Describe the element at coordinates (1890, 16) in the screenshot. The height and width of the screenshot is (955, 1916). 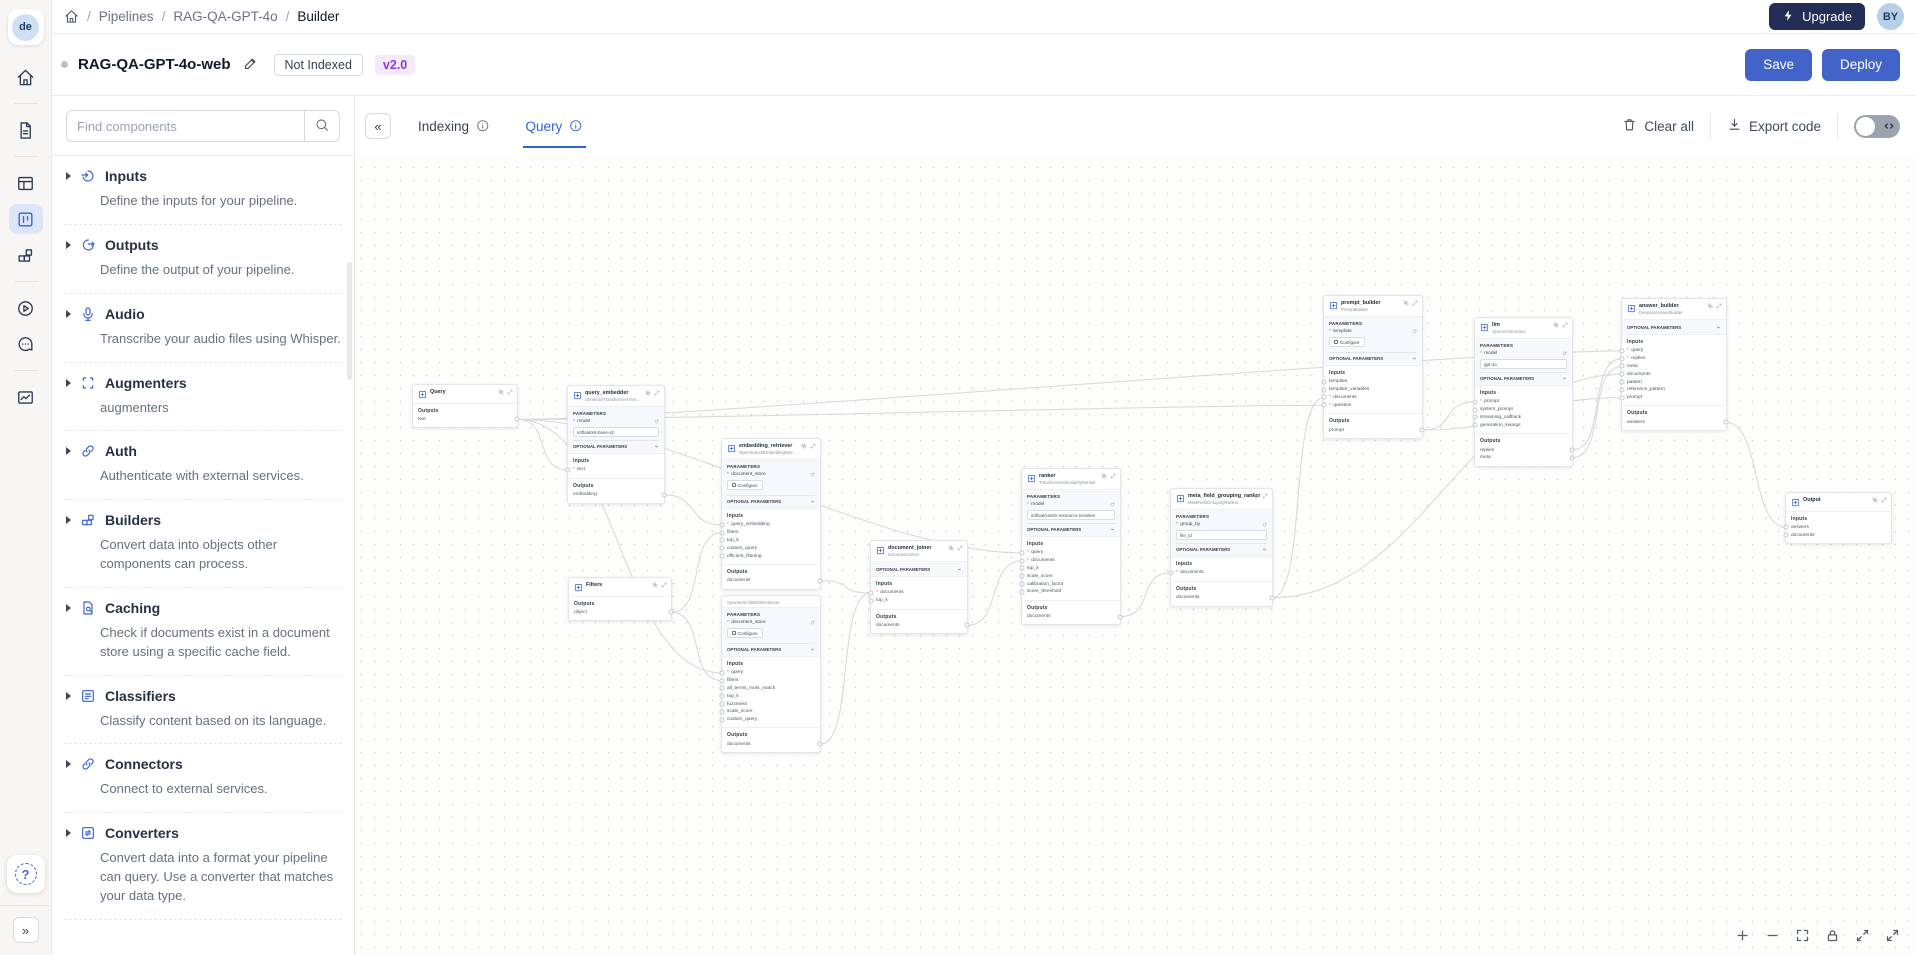
I see `avatar: BY` at that location.